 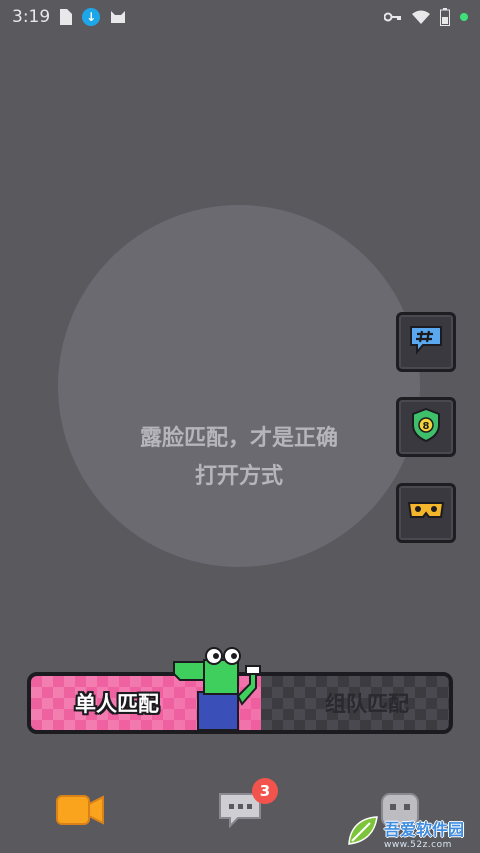 I want to click on hint-line-2: 打开方式, so click(x=238, y=476).